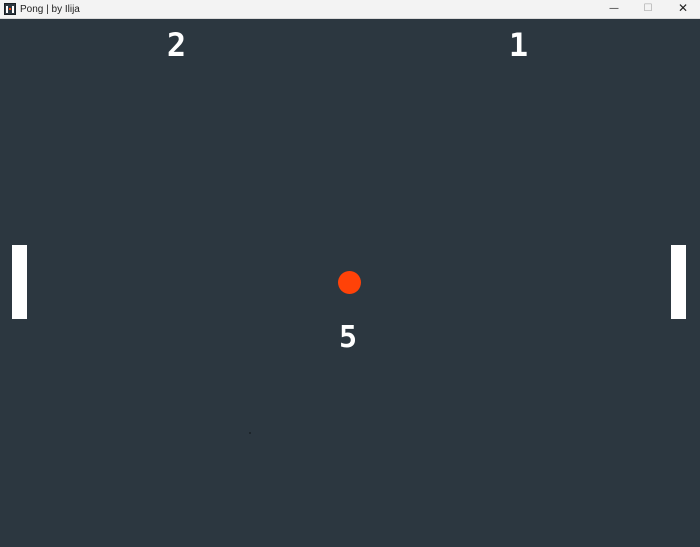 Image resolution: width=700 pixels, height=547 pixels. What do you see at coordinates (678, 282) in the screenshot?
I see `right-paddle` at bounding box center [678, 282].